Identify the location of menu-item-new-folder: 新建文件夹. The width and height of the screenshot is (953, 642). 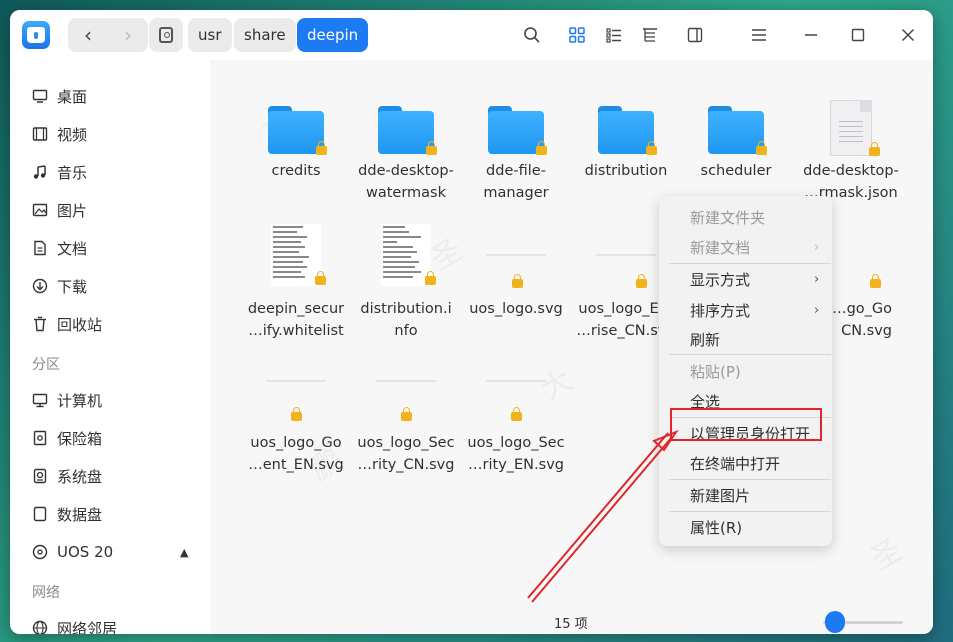
(745, 217).